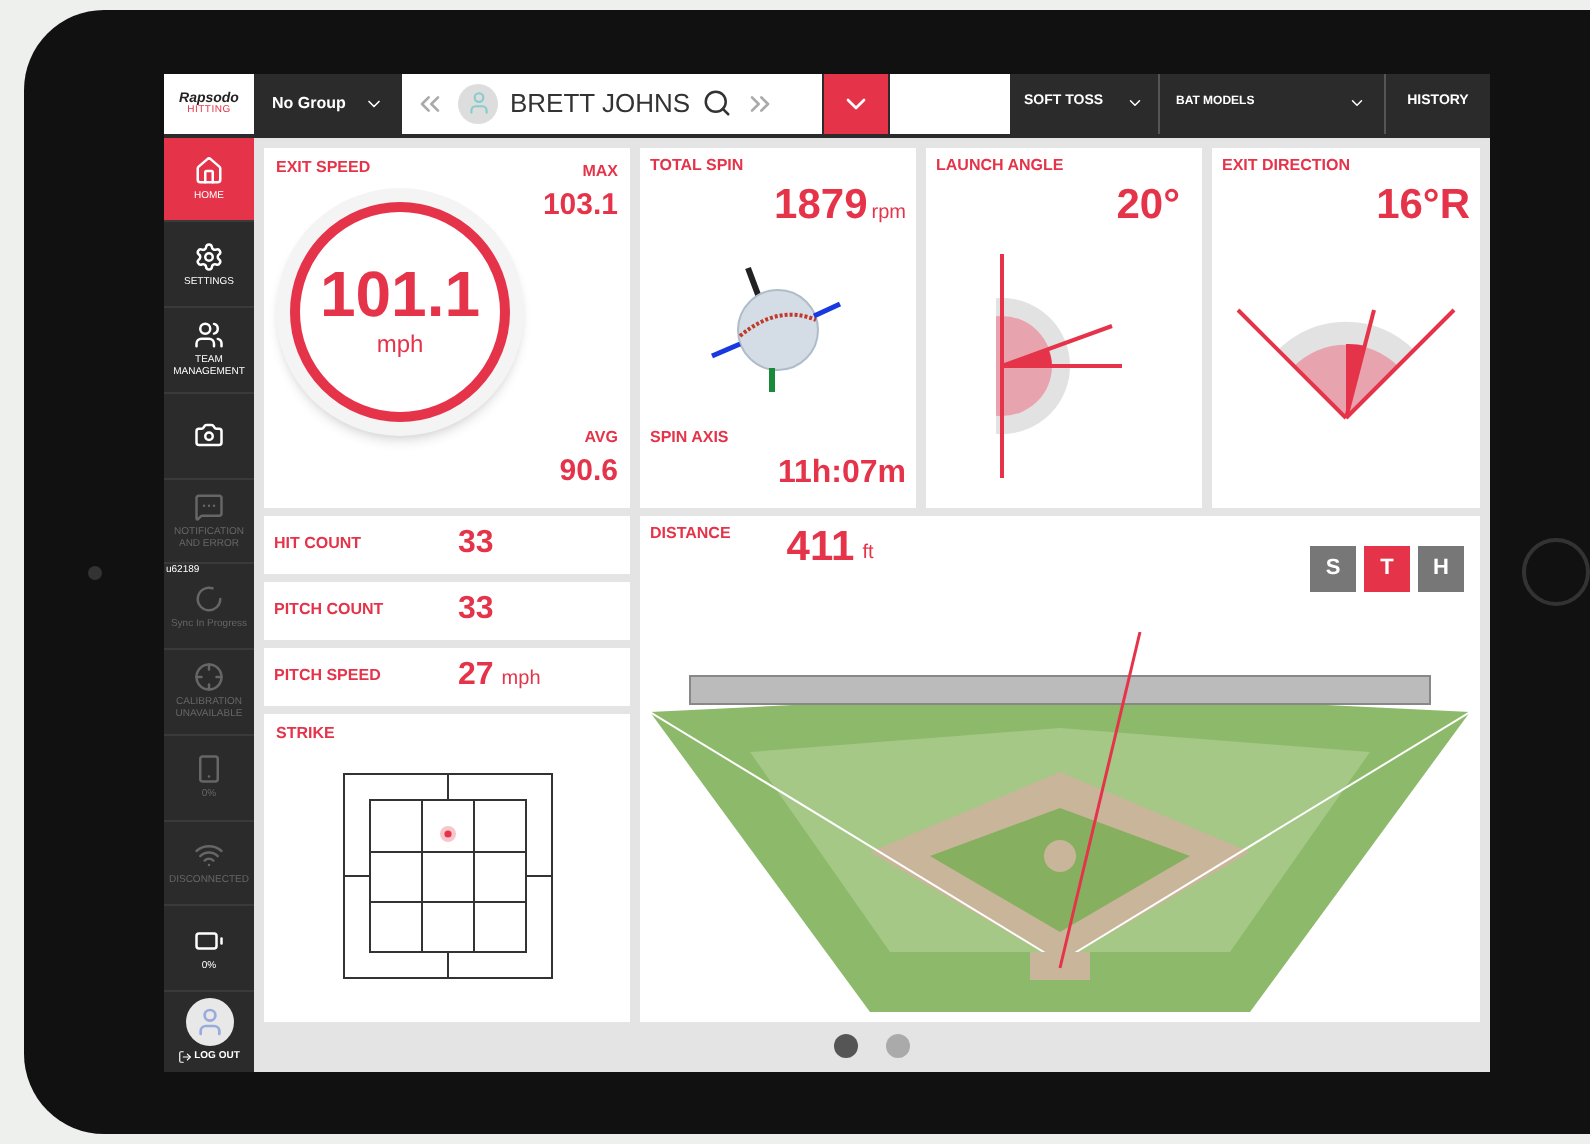  I want to click on avg-value: 90.6, so click(588, 472).